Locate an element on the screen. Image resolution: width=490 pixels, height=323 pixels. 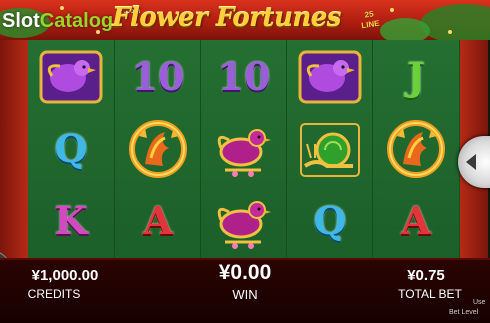
game-title: Flower Fortunes is located at coordinates (226, 18).